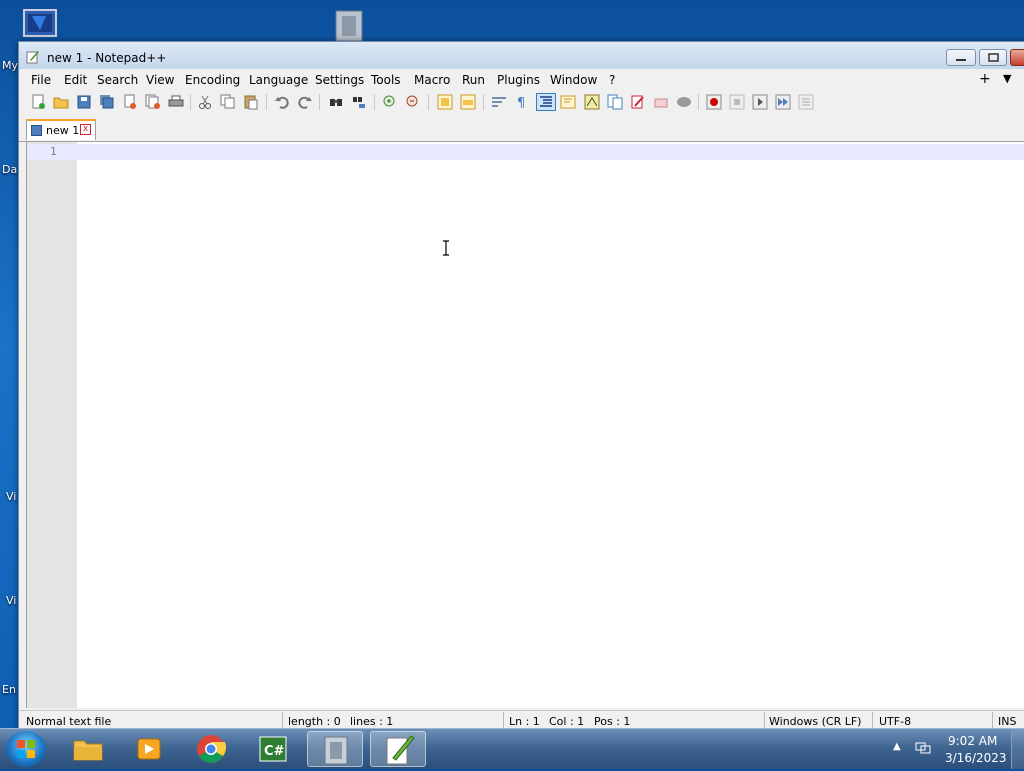 This screenshot has width=1024, height=771. Describe the element at coordinates (359, 102) in the screenshot. I see `replace-icon` at that location.